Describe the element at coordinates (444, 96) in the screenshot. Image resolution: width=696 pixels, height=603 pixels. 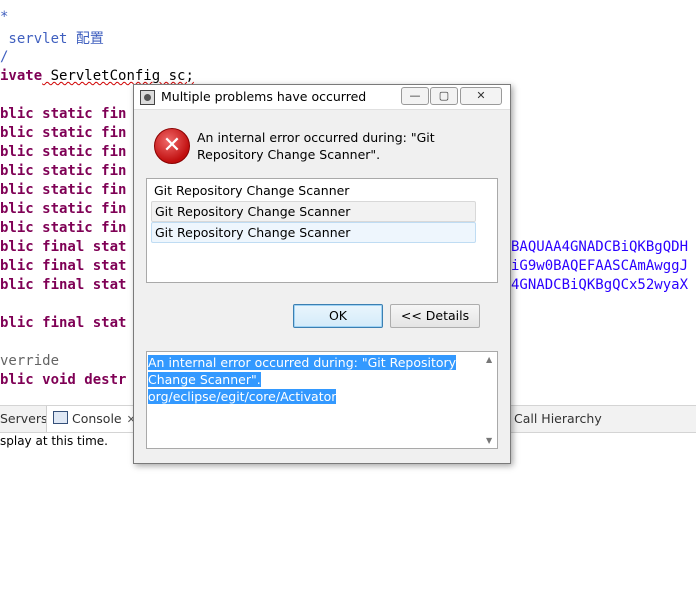
I see `maximize-button: ▢` at that location.